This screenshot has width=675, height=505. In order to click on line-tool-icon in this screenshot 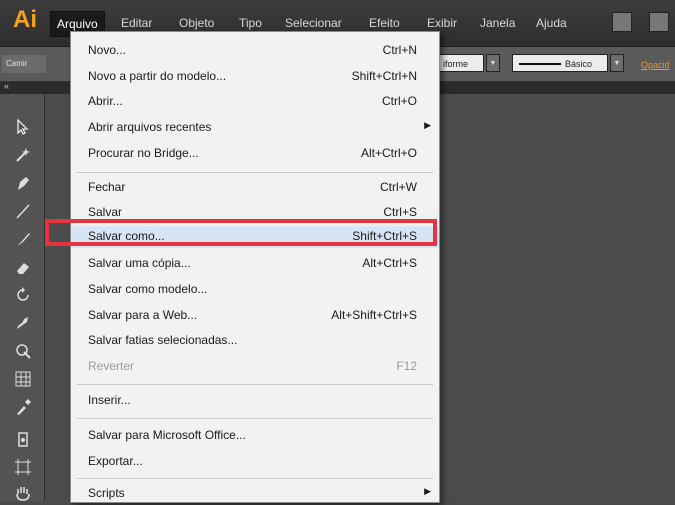, I will do `click(23, 211)`.